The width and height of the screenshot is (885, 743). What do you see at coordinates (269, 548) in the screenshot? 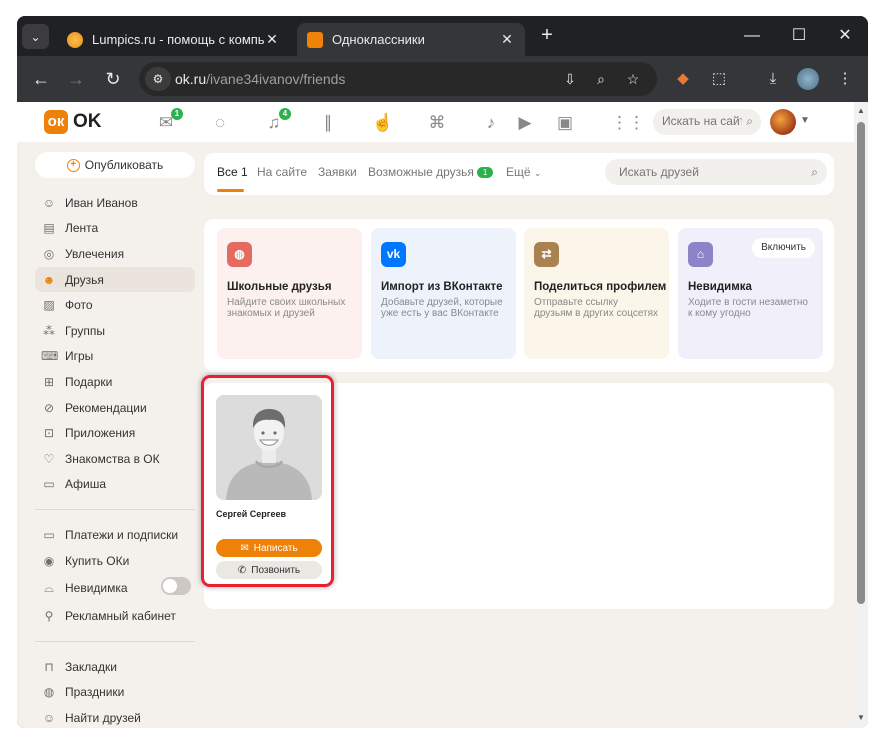
I see `write-message-button: ✉ Написать` at bounding box center [269, 548].